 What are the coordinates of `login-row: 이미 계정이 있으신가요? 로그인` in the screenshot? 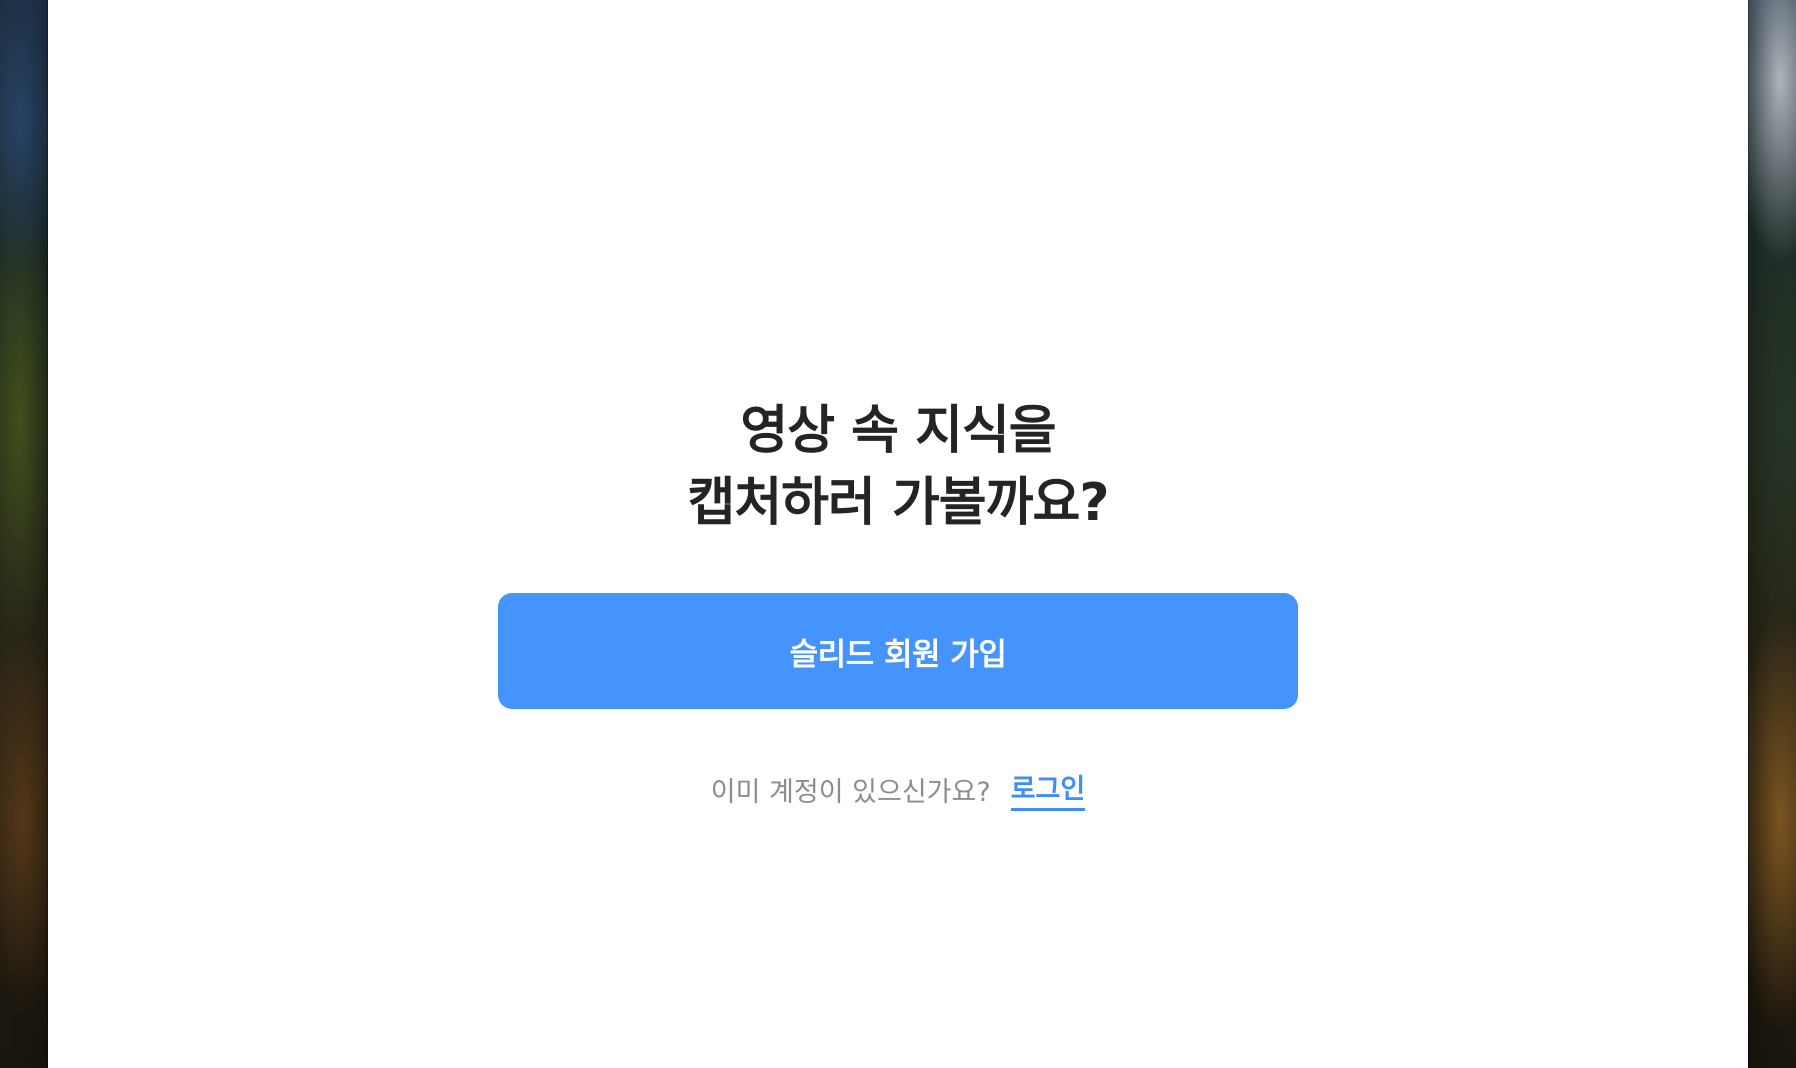 It's located at (898, 789).